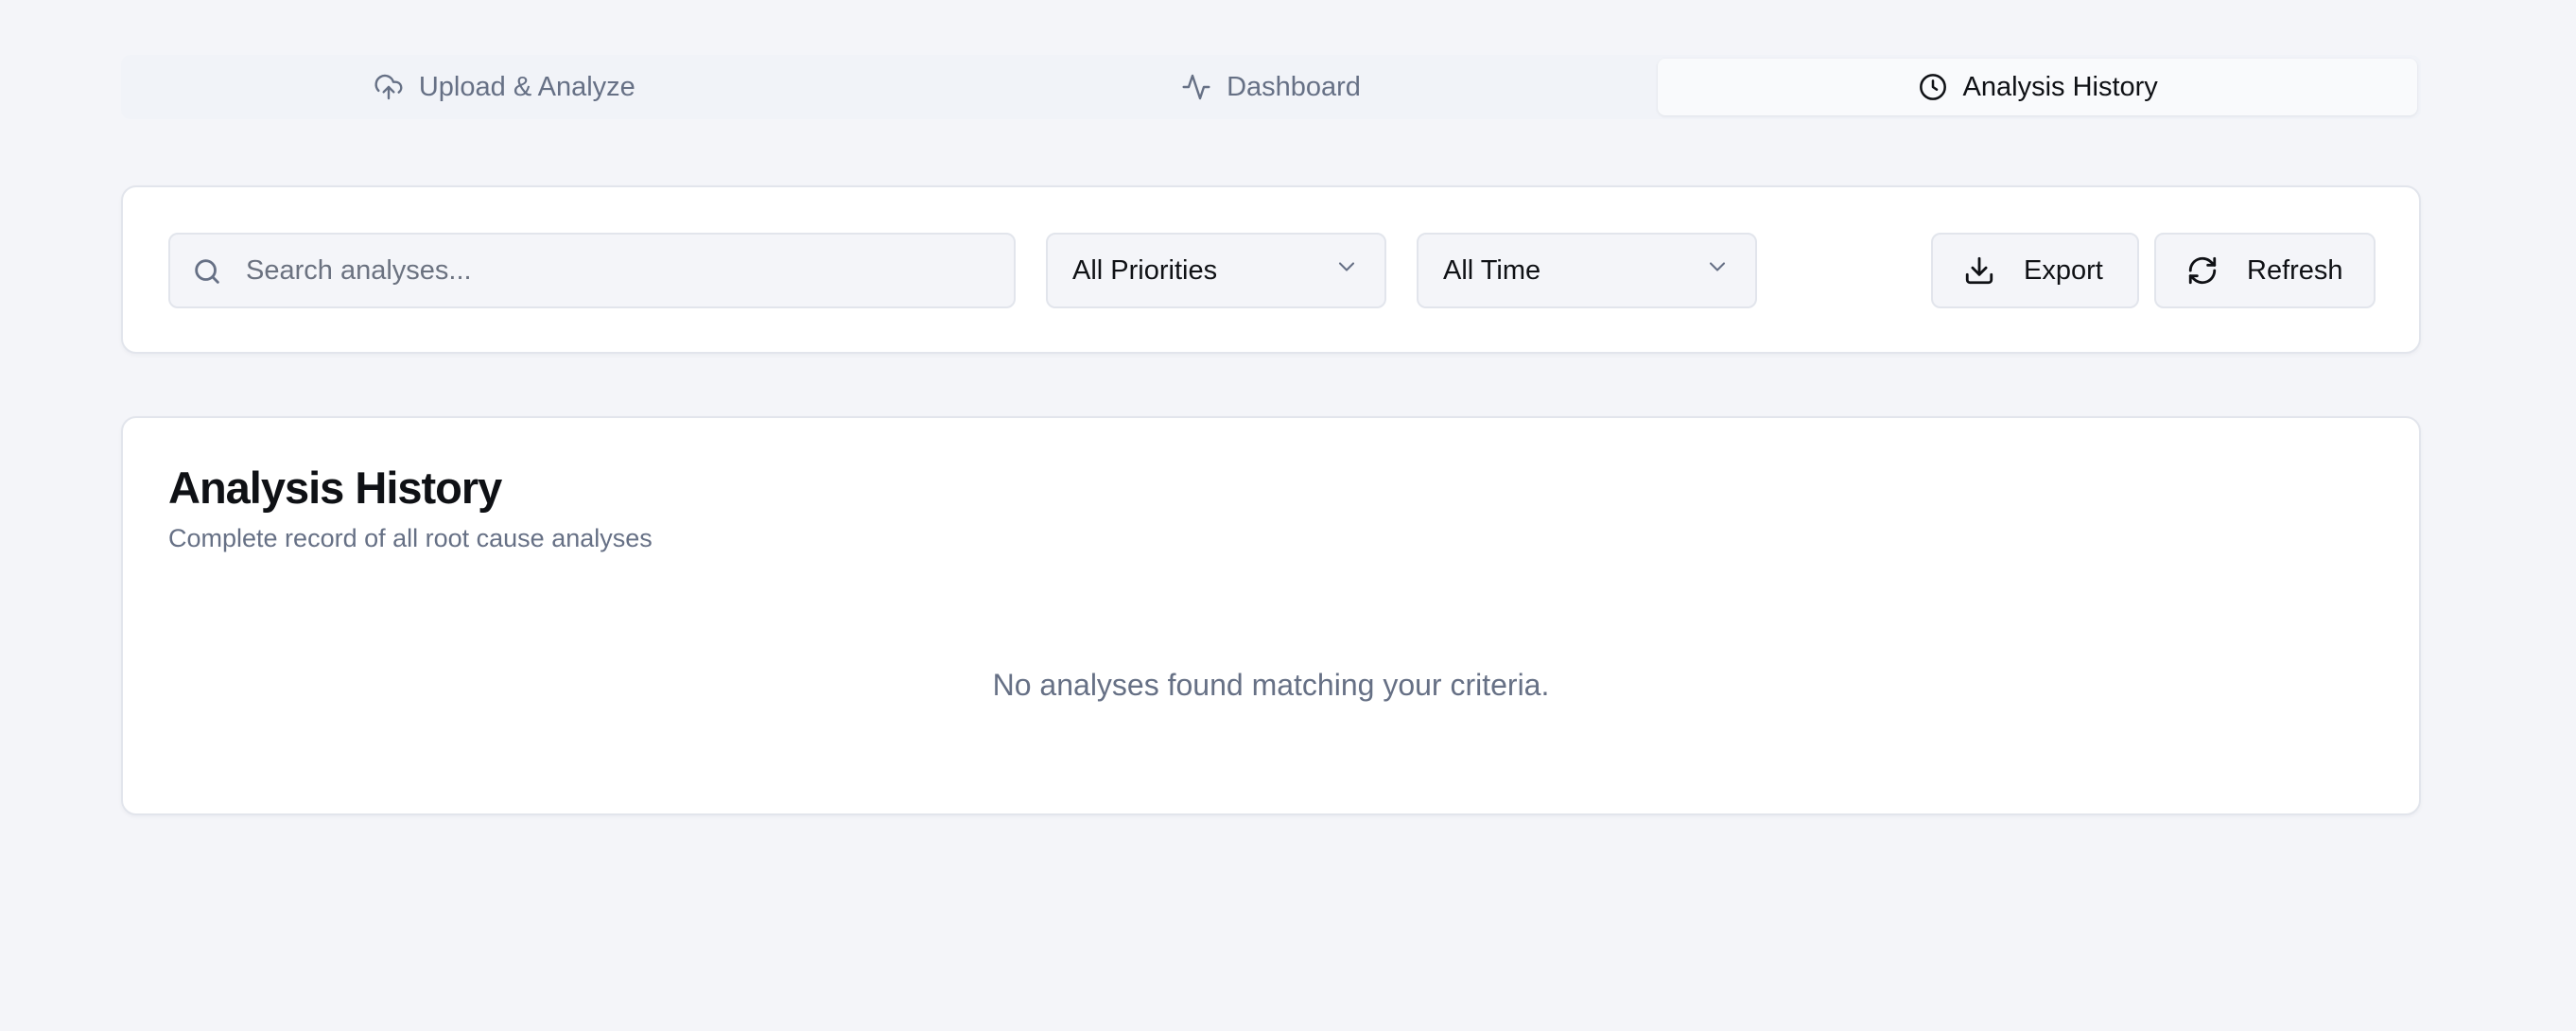  I want to click on clock-icon, so click(1933, 87).